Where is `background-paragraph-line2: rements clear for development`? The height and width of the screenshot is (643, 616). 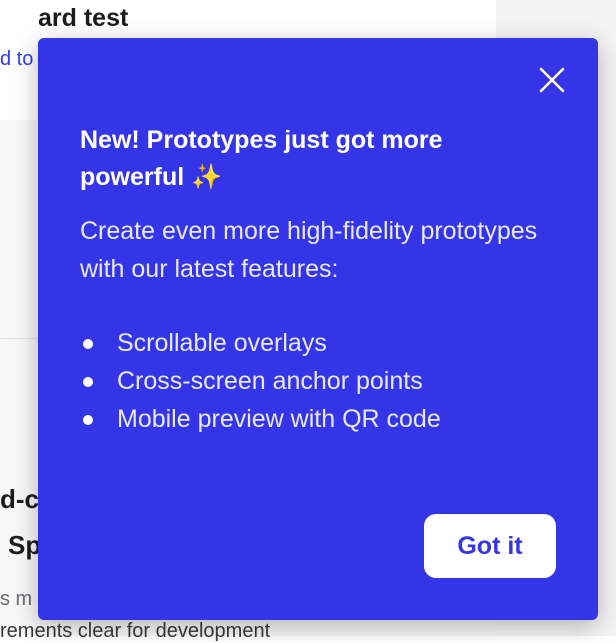
background-paragraph-line2: rements clear for development is located at coordinates (135, 631).